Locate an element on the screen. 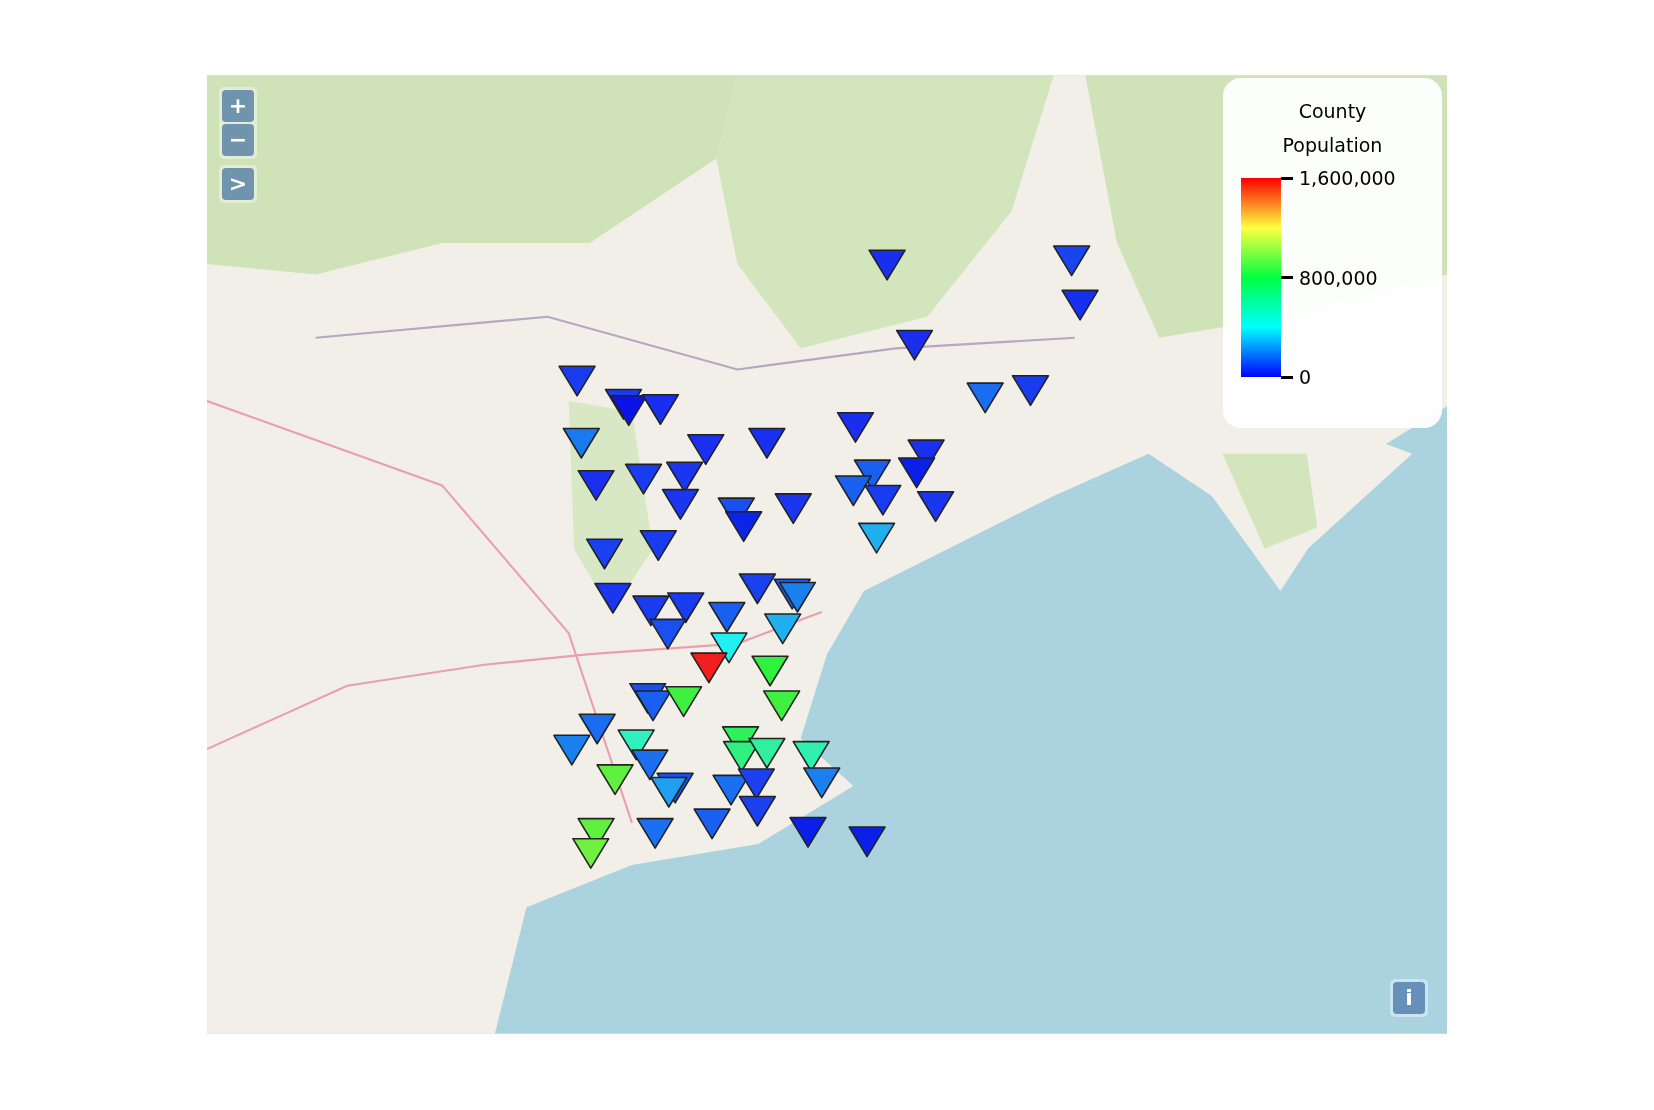  info-button: i is located at coordinates (1409, 998).